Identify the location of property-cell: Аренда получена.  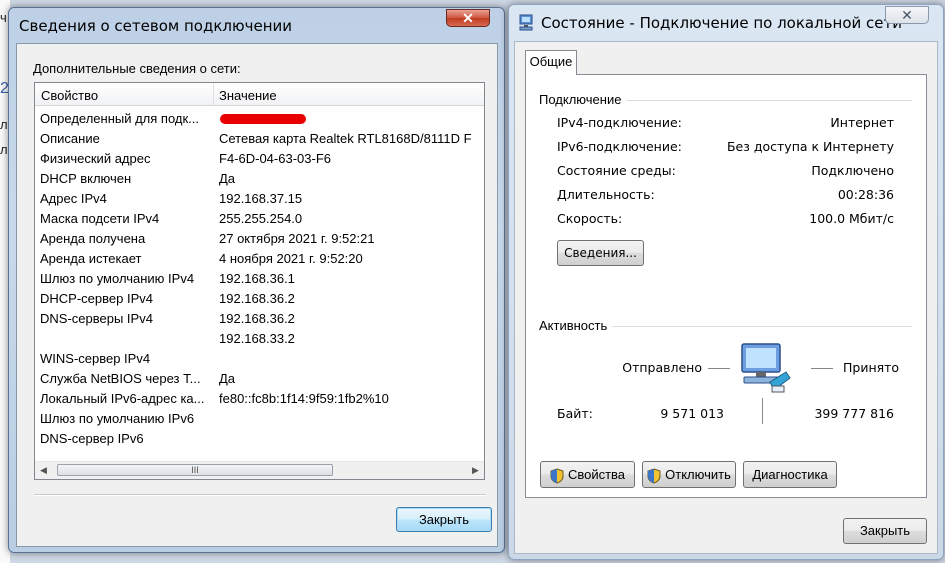
(93, 238).